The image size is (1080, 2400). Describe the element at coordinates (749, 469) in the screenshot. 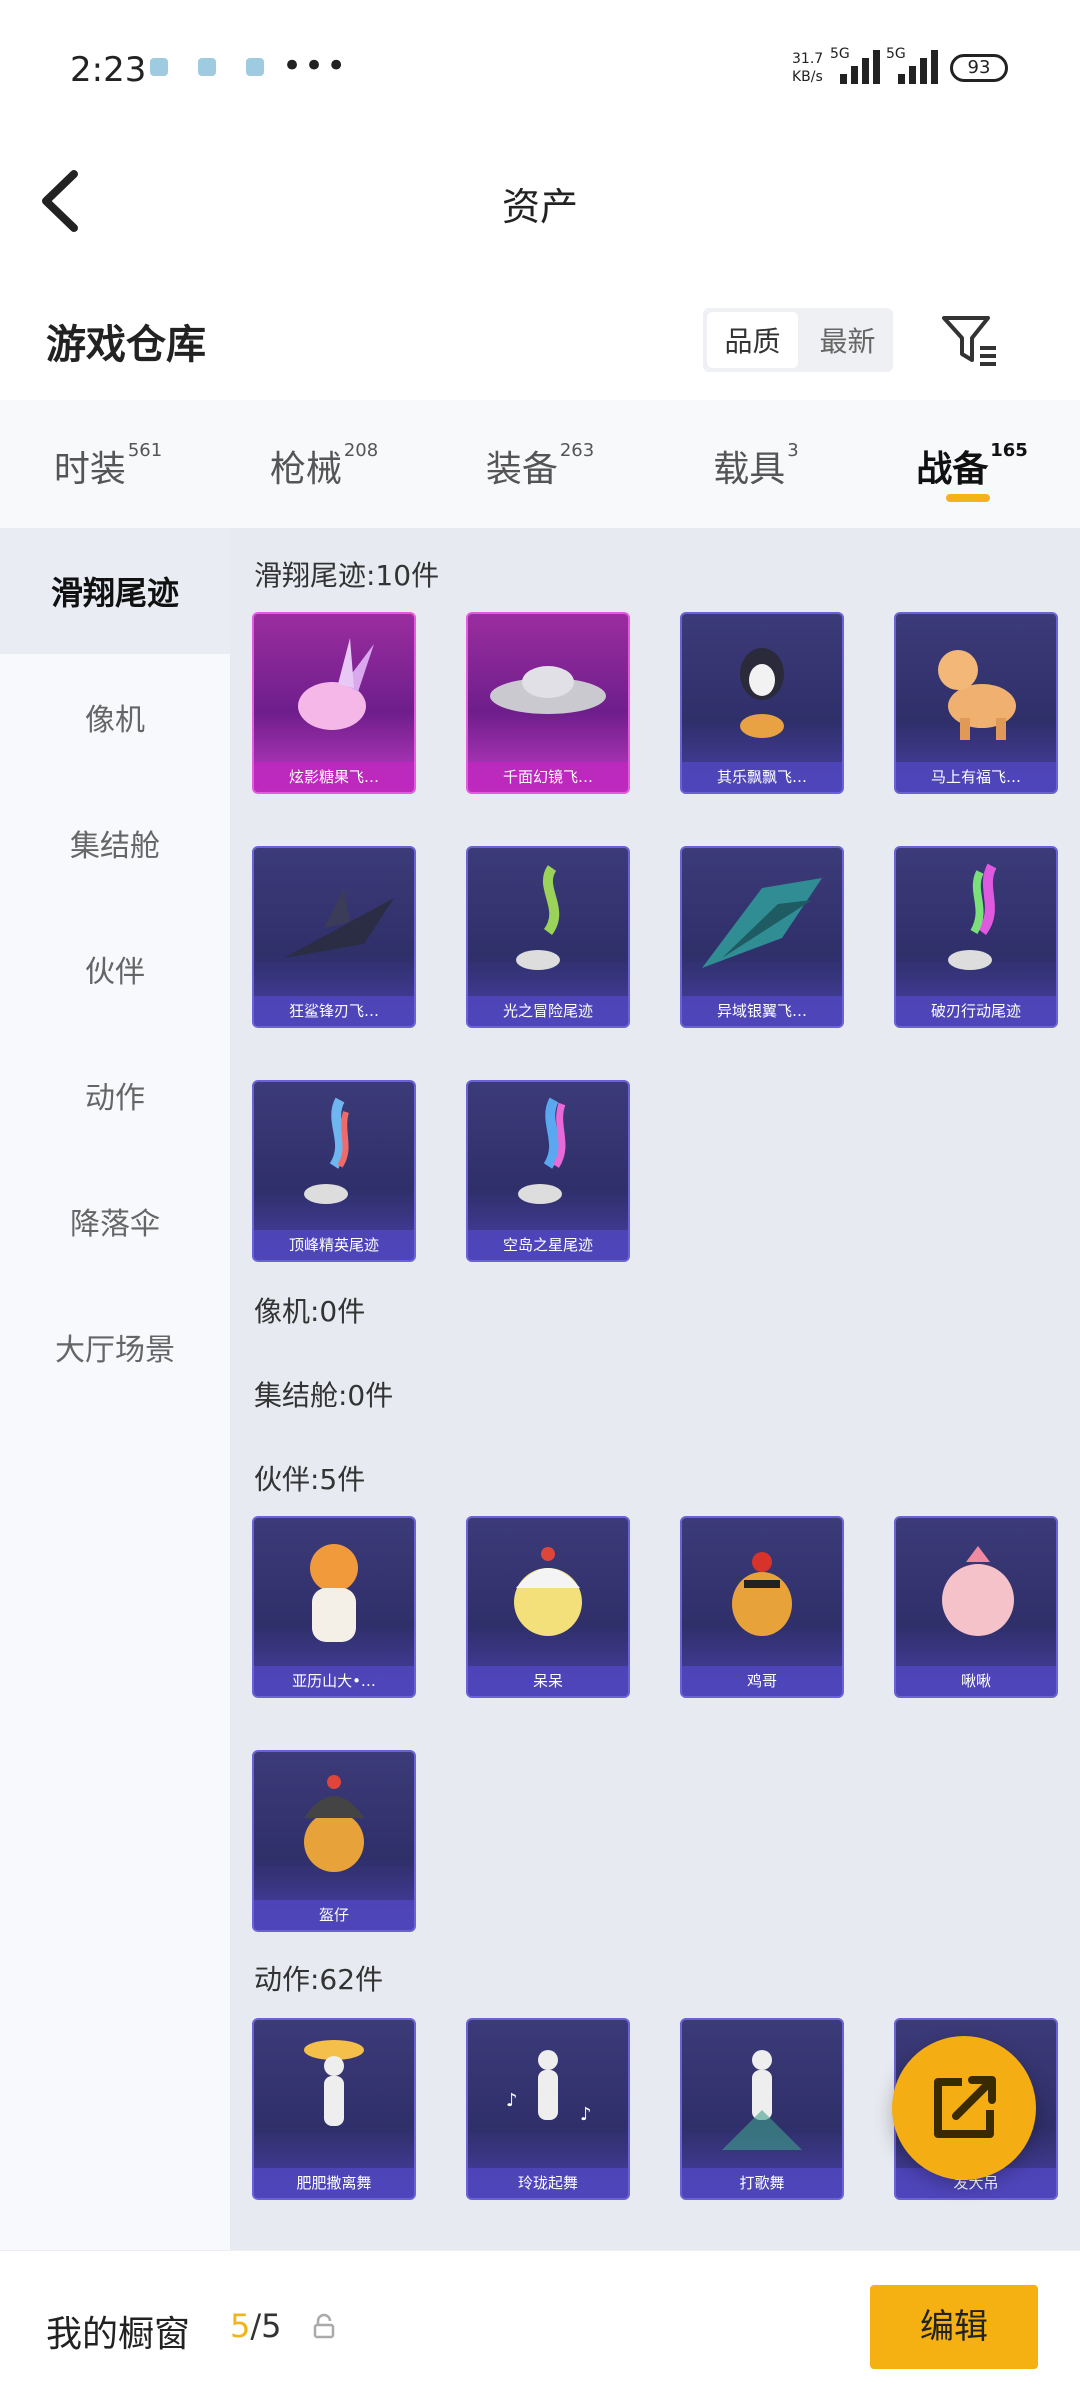

I see `tab-label: 载具` at that location.